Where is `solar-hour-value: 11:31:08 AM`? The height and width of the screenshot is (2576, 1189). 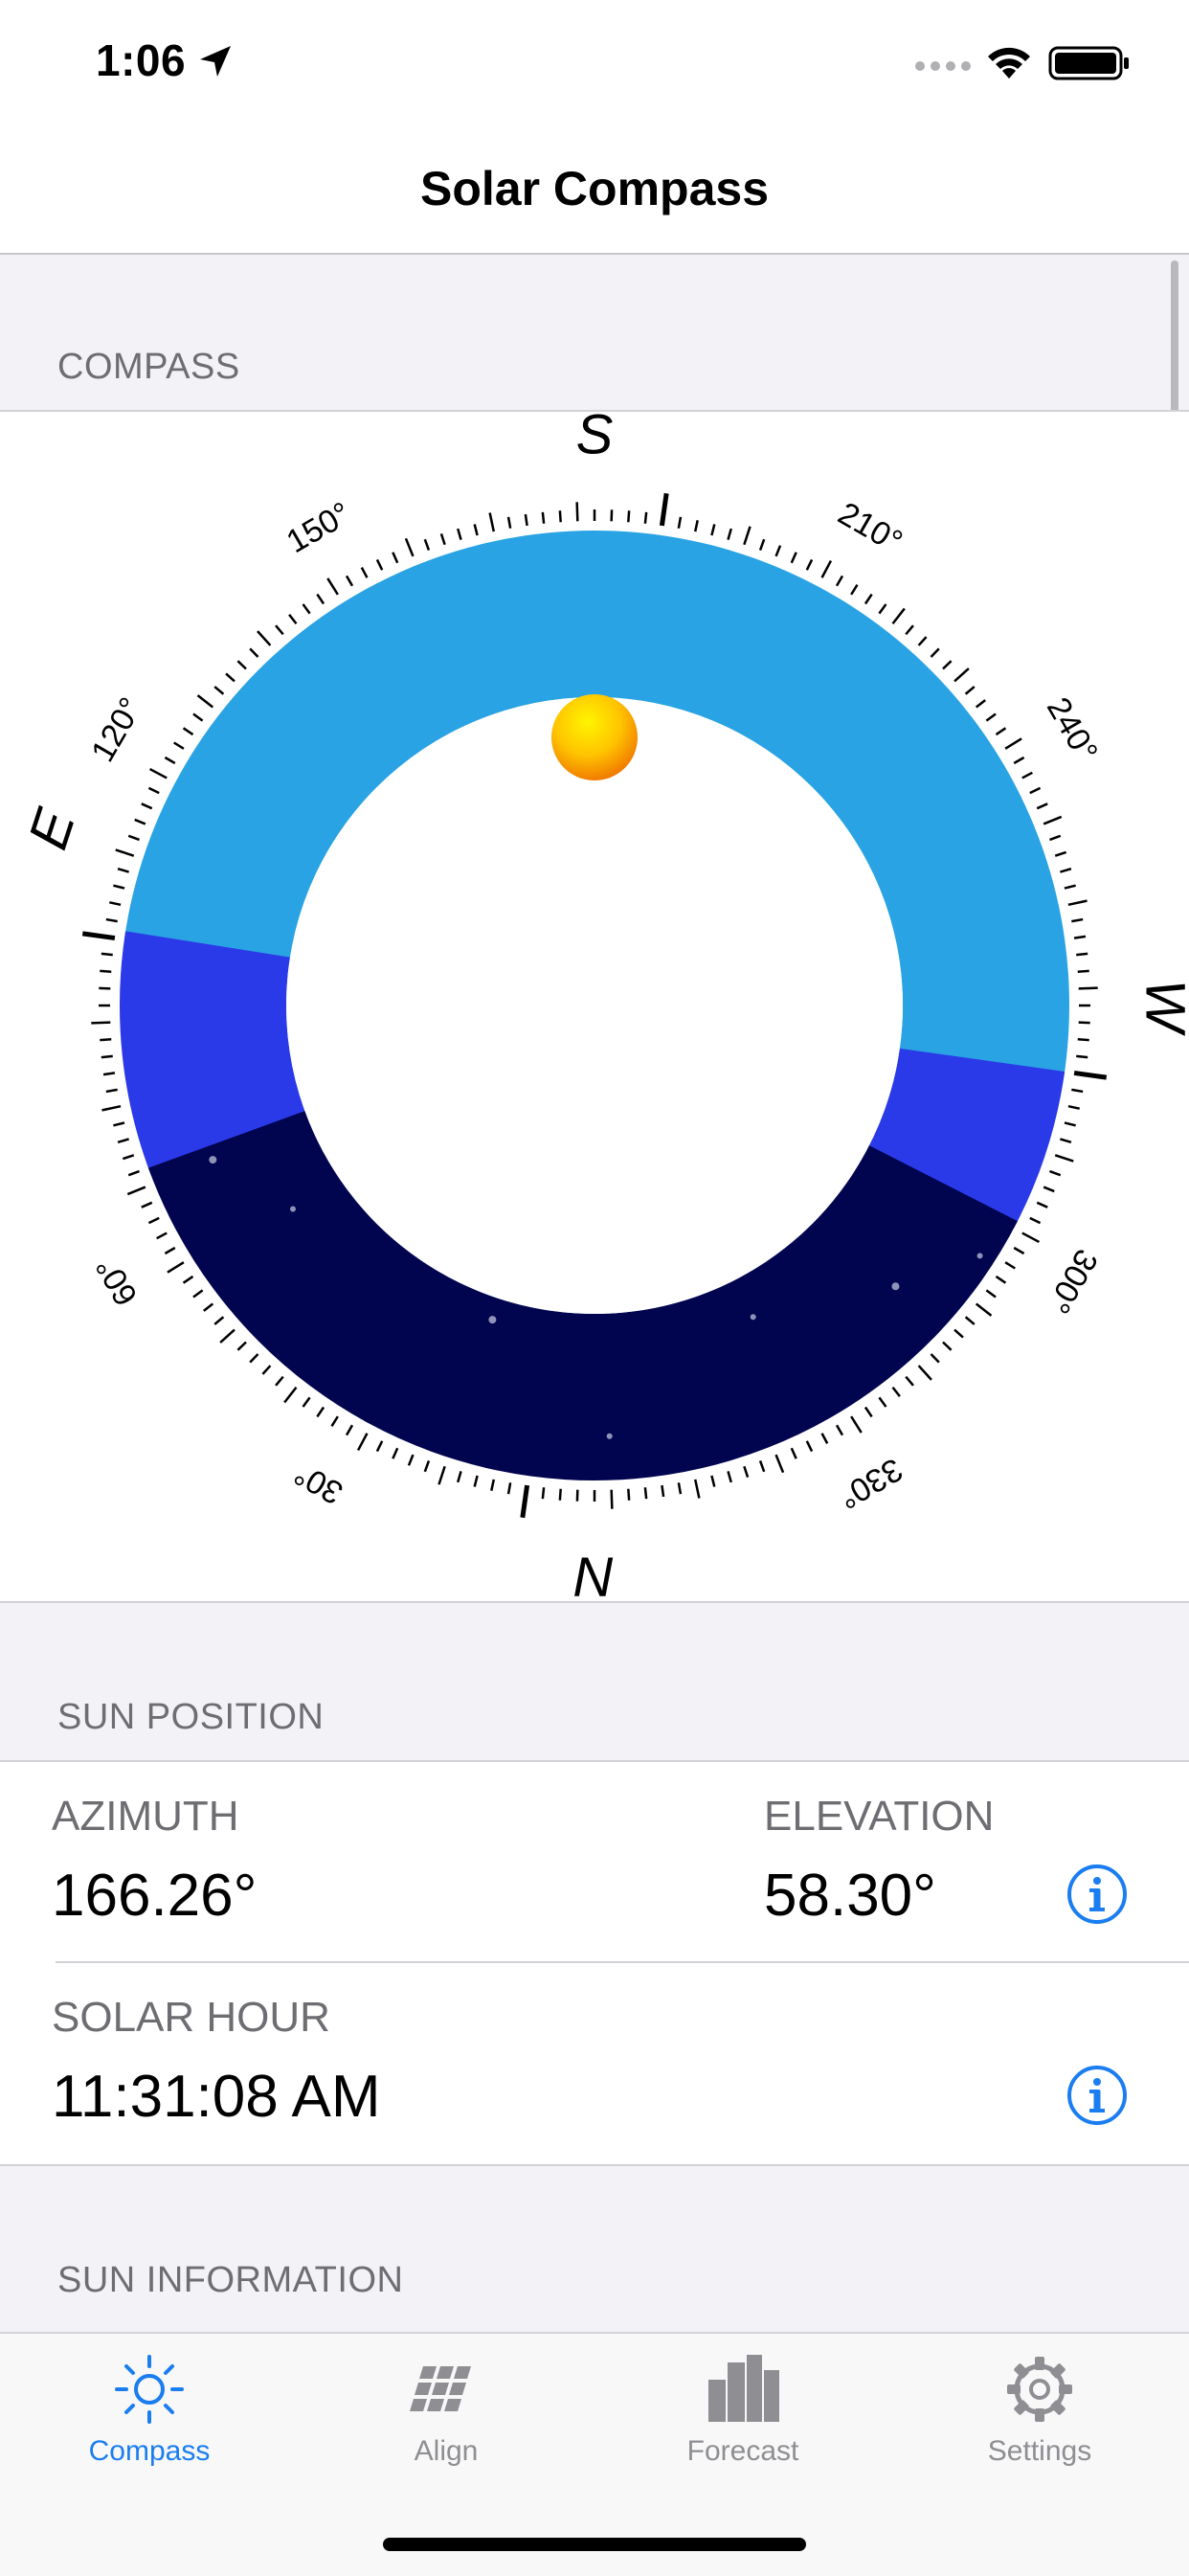 solar-hour-value: 11:31:08 AM is located at coordinates (216, 2097).